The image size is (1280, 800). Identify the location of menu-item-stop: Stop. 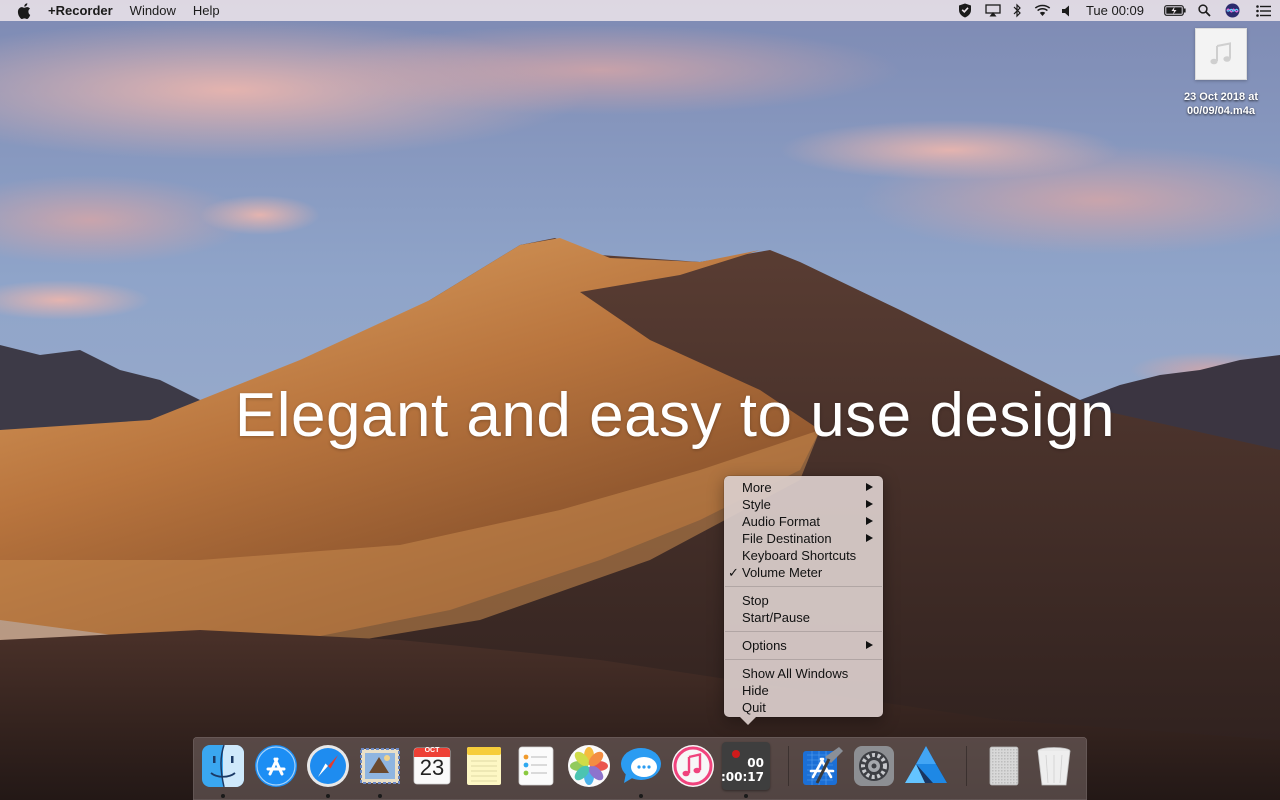
(803, 600).